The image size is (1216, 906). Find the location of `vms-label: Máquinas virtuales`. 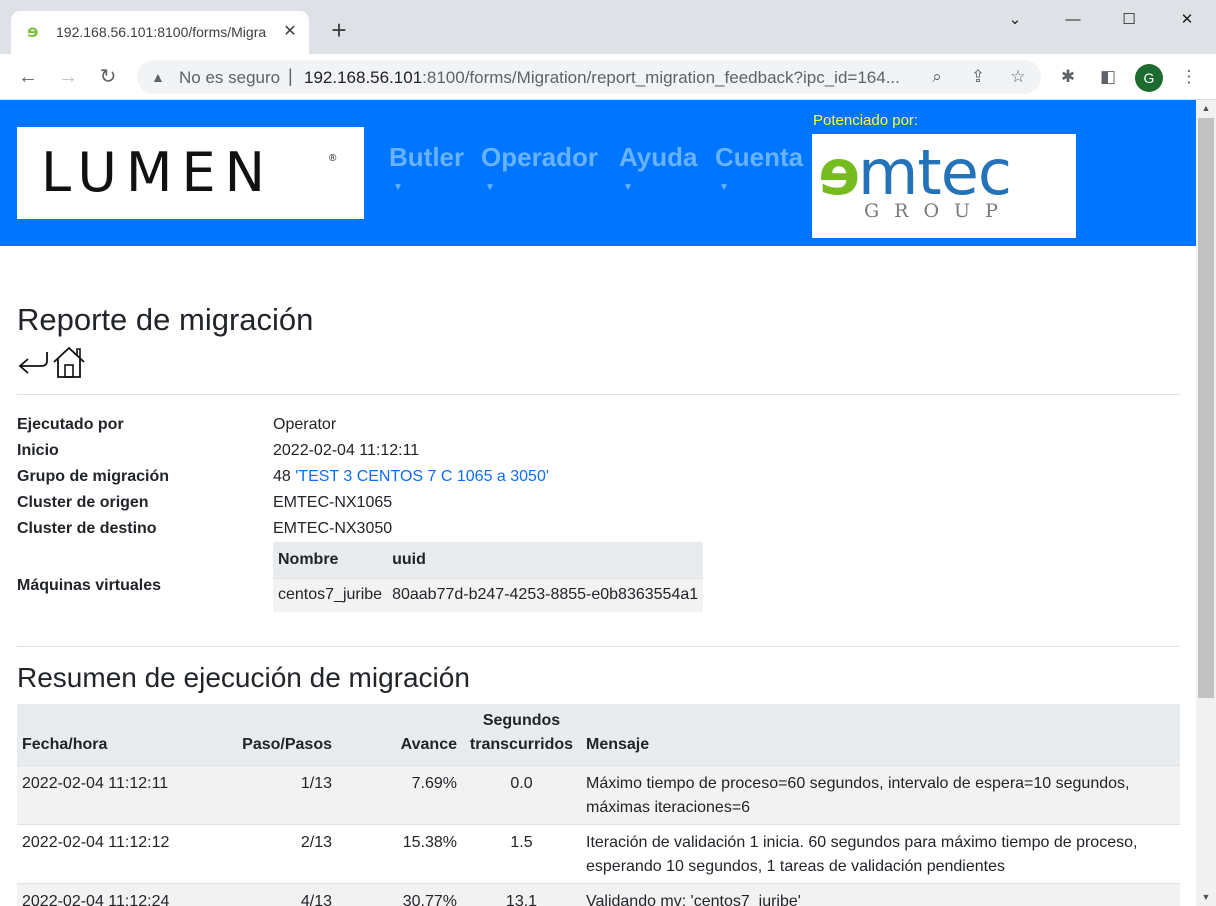

vms-label: Máquinas virtuales is located at coordinates (89, 585).